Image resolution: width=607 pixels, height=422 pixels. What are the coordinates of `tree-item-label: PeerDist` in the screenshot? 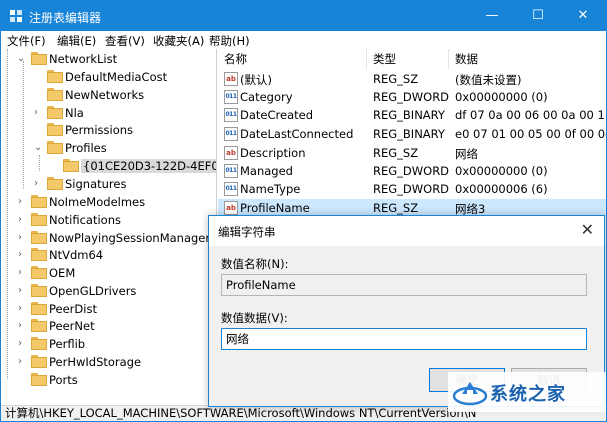 It's located at (73, 309).